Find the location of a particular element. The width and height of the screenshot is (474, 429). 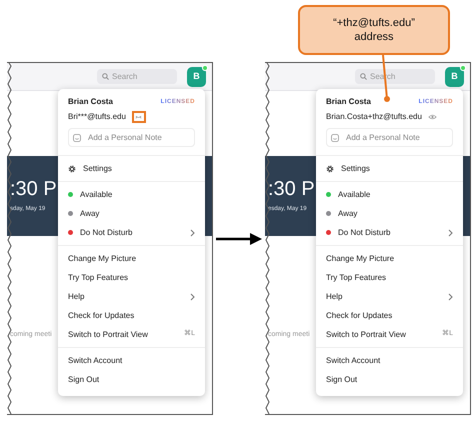

email-text: Brian.Costa+thz@tufts.edu is located at coordinates (374, 117).